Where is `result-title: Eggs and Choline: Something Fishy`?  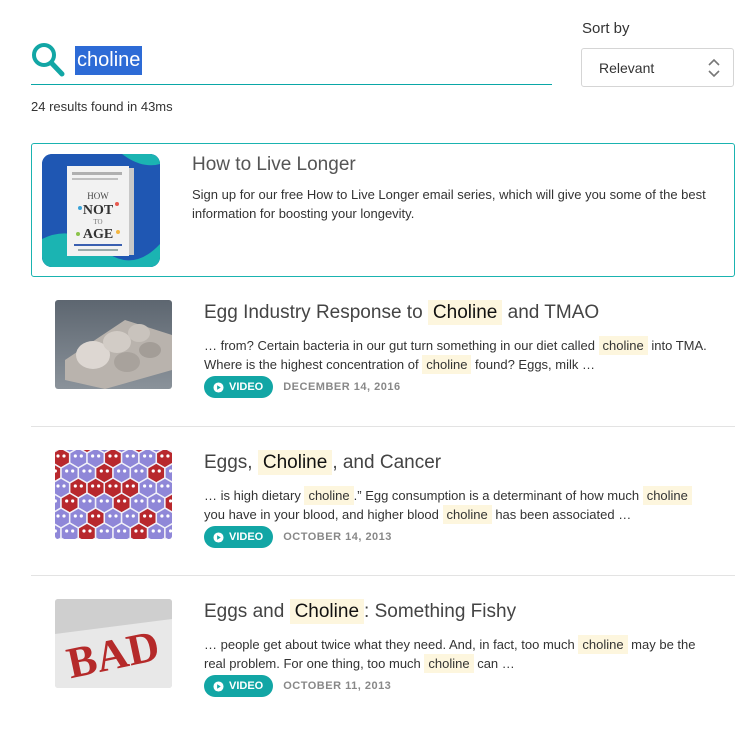
result-title: Eggs and Choline: Something Fishy is located at coordinates (360, 612).